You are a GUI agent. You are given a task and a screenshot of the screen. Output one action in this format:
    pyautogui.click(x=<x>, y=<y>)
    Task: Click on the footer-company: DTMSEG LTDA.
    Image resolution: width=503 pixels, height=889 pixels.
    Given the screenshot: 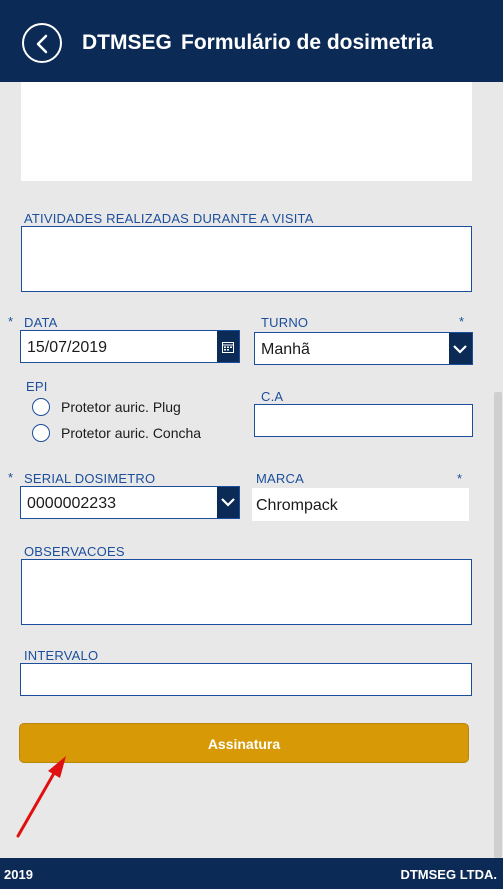 What is the action you would take?
    pyautogui.click(x=448, y=874)
    